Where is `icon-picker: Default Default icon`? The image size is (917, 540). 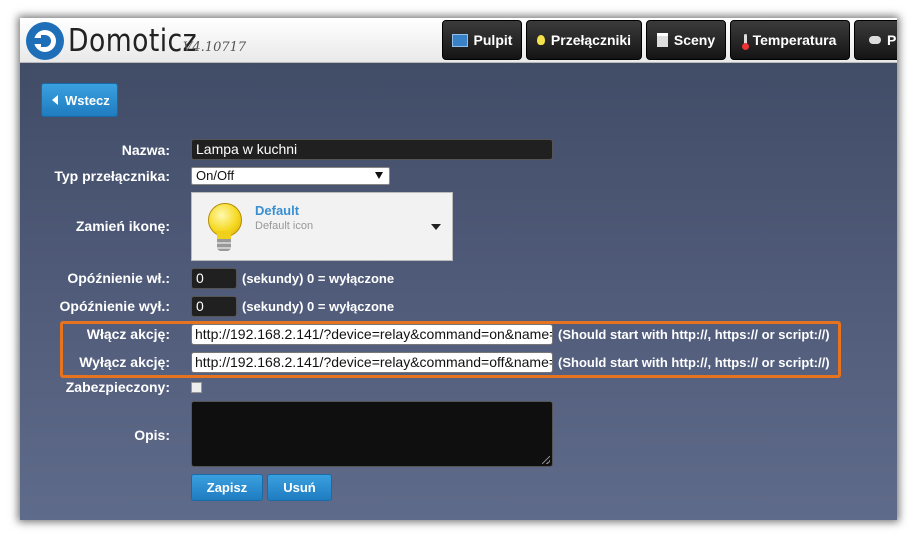 icon-picker: Default Default icon is located at coordinates (322, 226).